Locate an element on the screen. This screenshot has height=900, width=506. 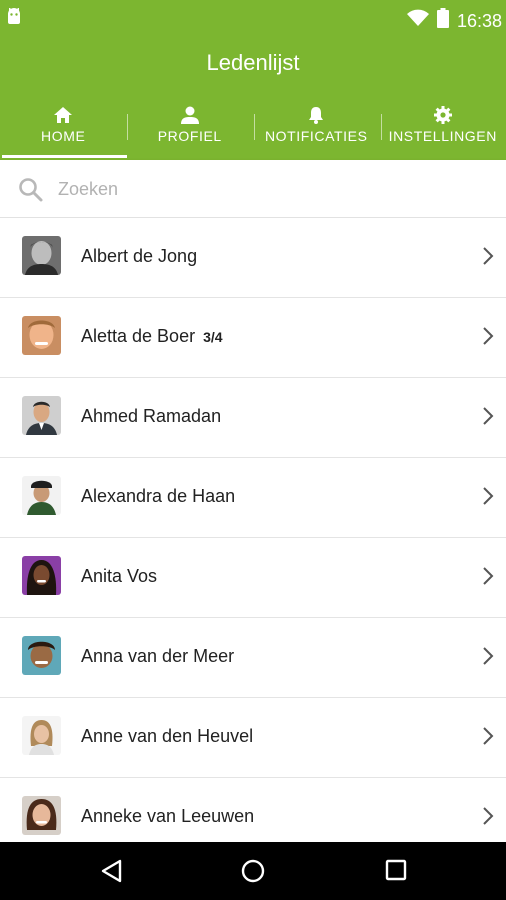
page-title: Ledenlijst is located at coordinates (253, 62).